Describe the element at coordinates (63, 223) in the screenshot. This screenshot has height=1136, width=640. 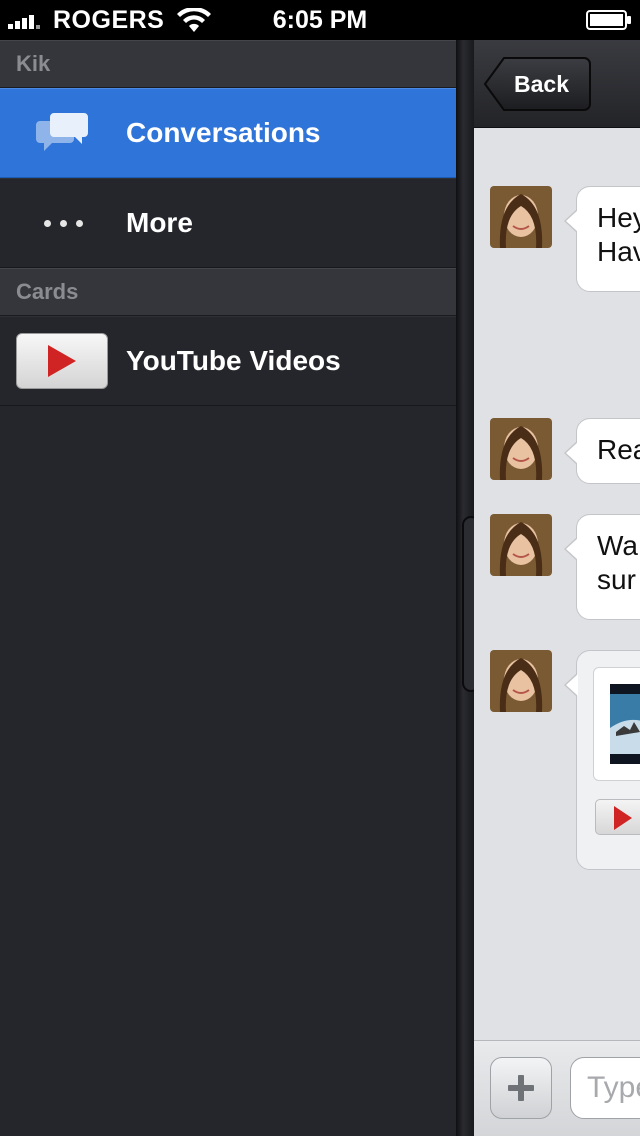
I see `ellipsis-icon` at that location.